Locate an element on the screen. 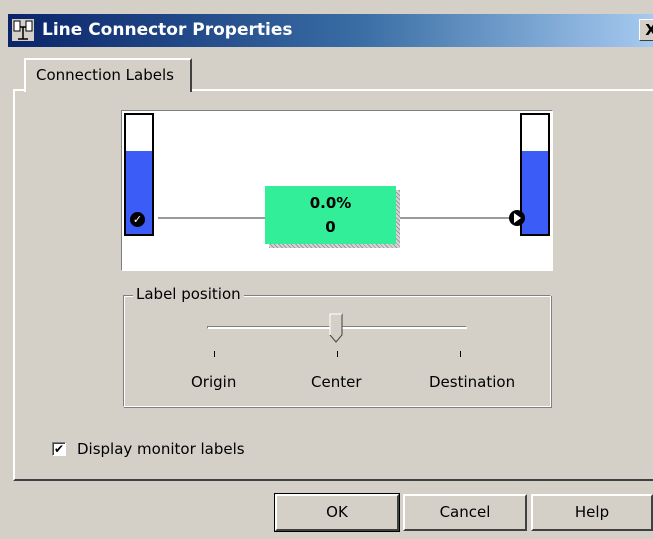 This screenshot has height=539, width=653. label-position-group: Label position Origin Center Destination is located at coordinates (337, 346).